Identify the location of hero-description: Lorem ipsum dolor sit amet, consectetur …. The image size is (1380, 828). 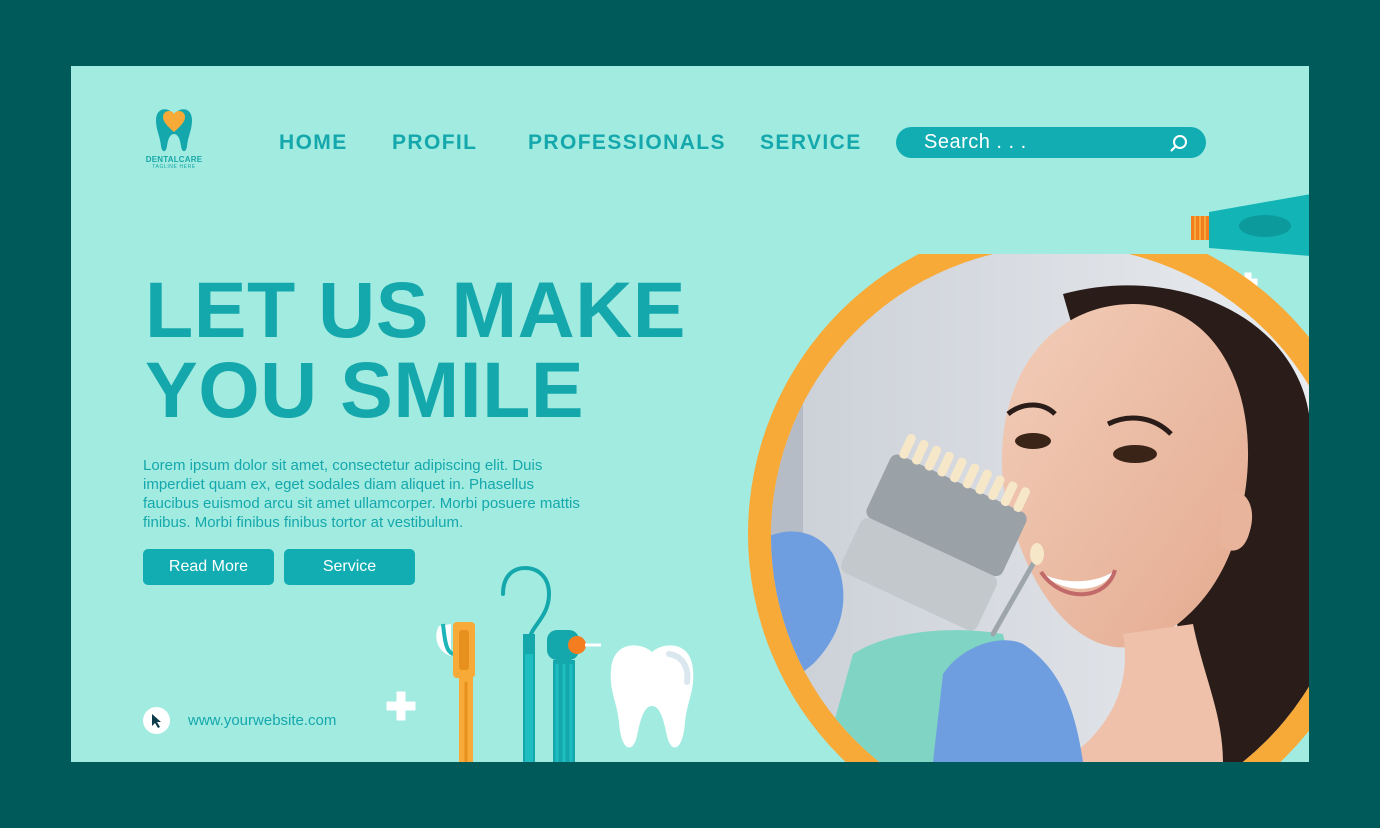
(361, 494).